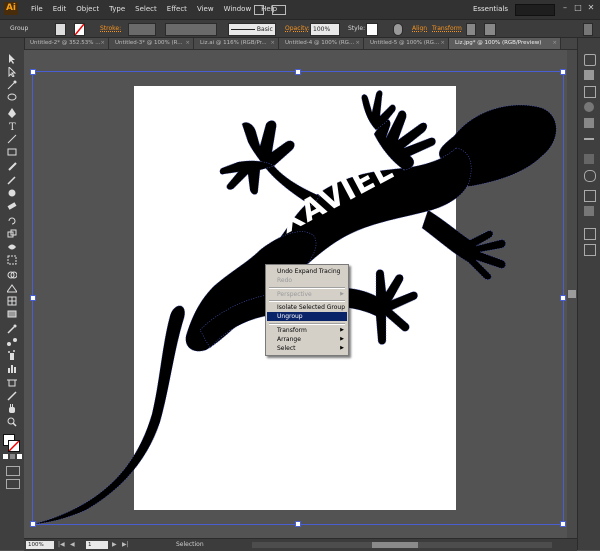 The height and width of the screenshot is (551, 600). Describe the element at coordinates (12, 98) in the screenshot. I see `lasso-tool-icon` at that location.